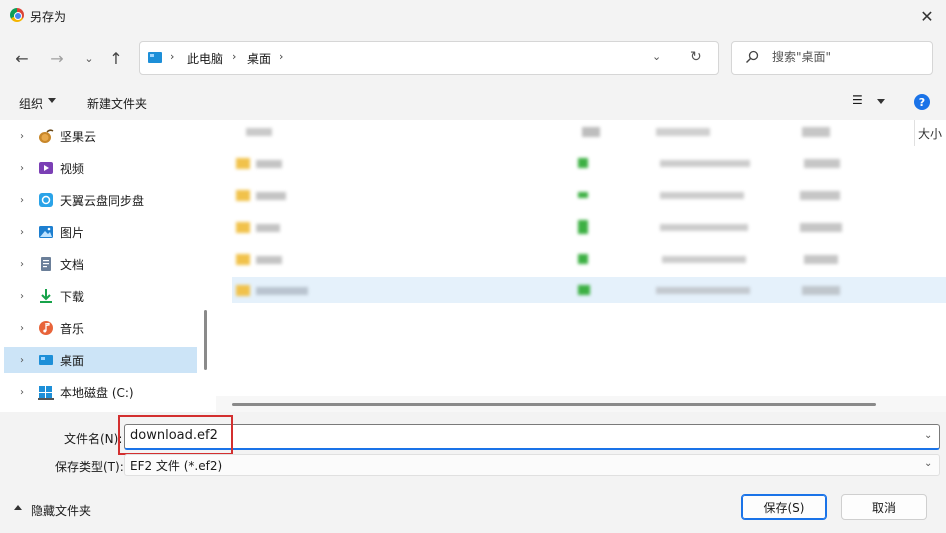  I want to click on music-icon, so click(46, 328).